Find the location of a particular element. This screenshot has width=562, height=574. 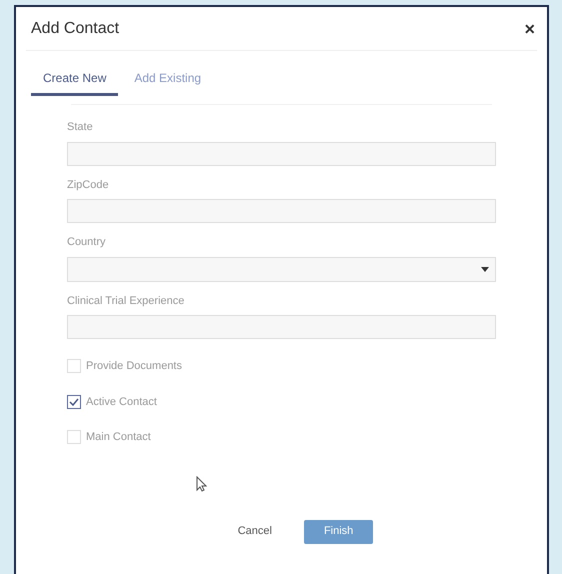

field-label: Clinical Trial Experience is located at coordinates (126, 301).